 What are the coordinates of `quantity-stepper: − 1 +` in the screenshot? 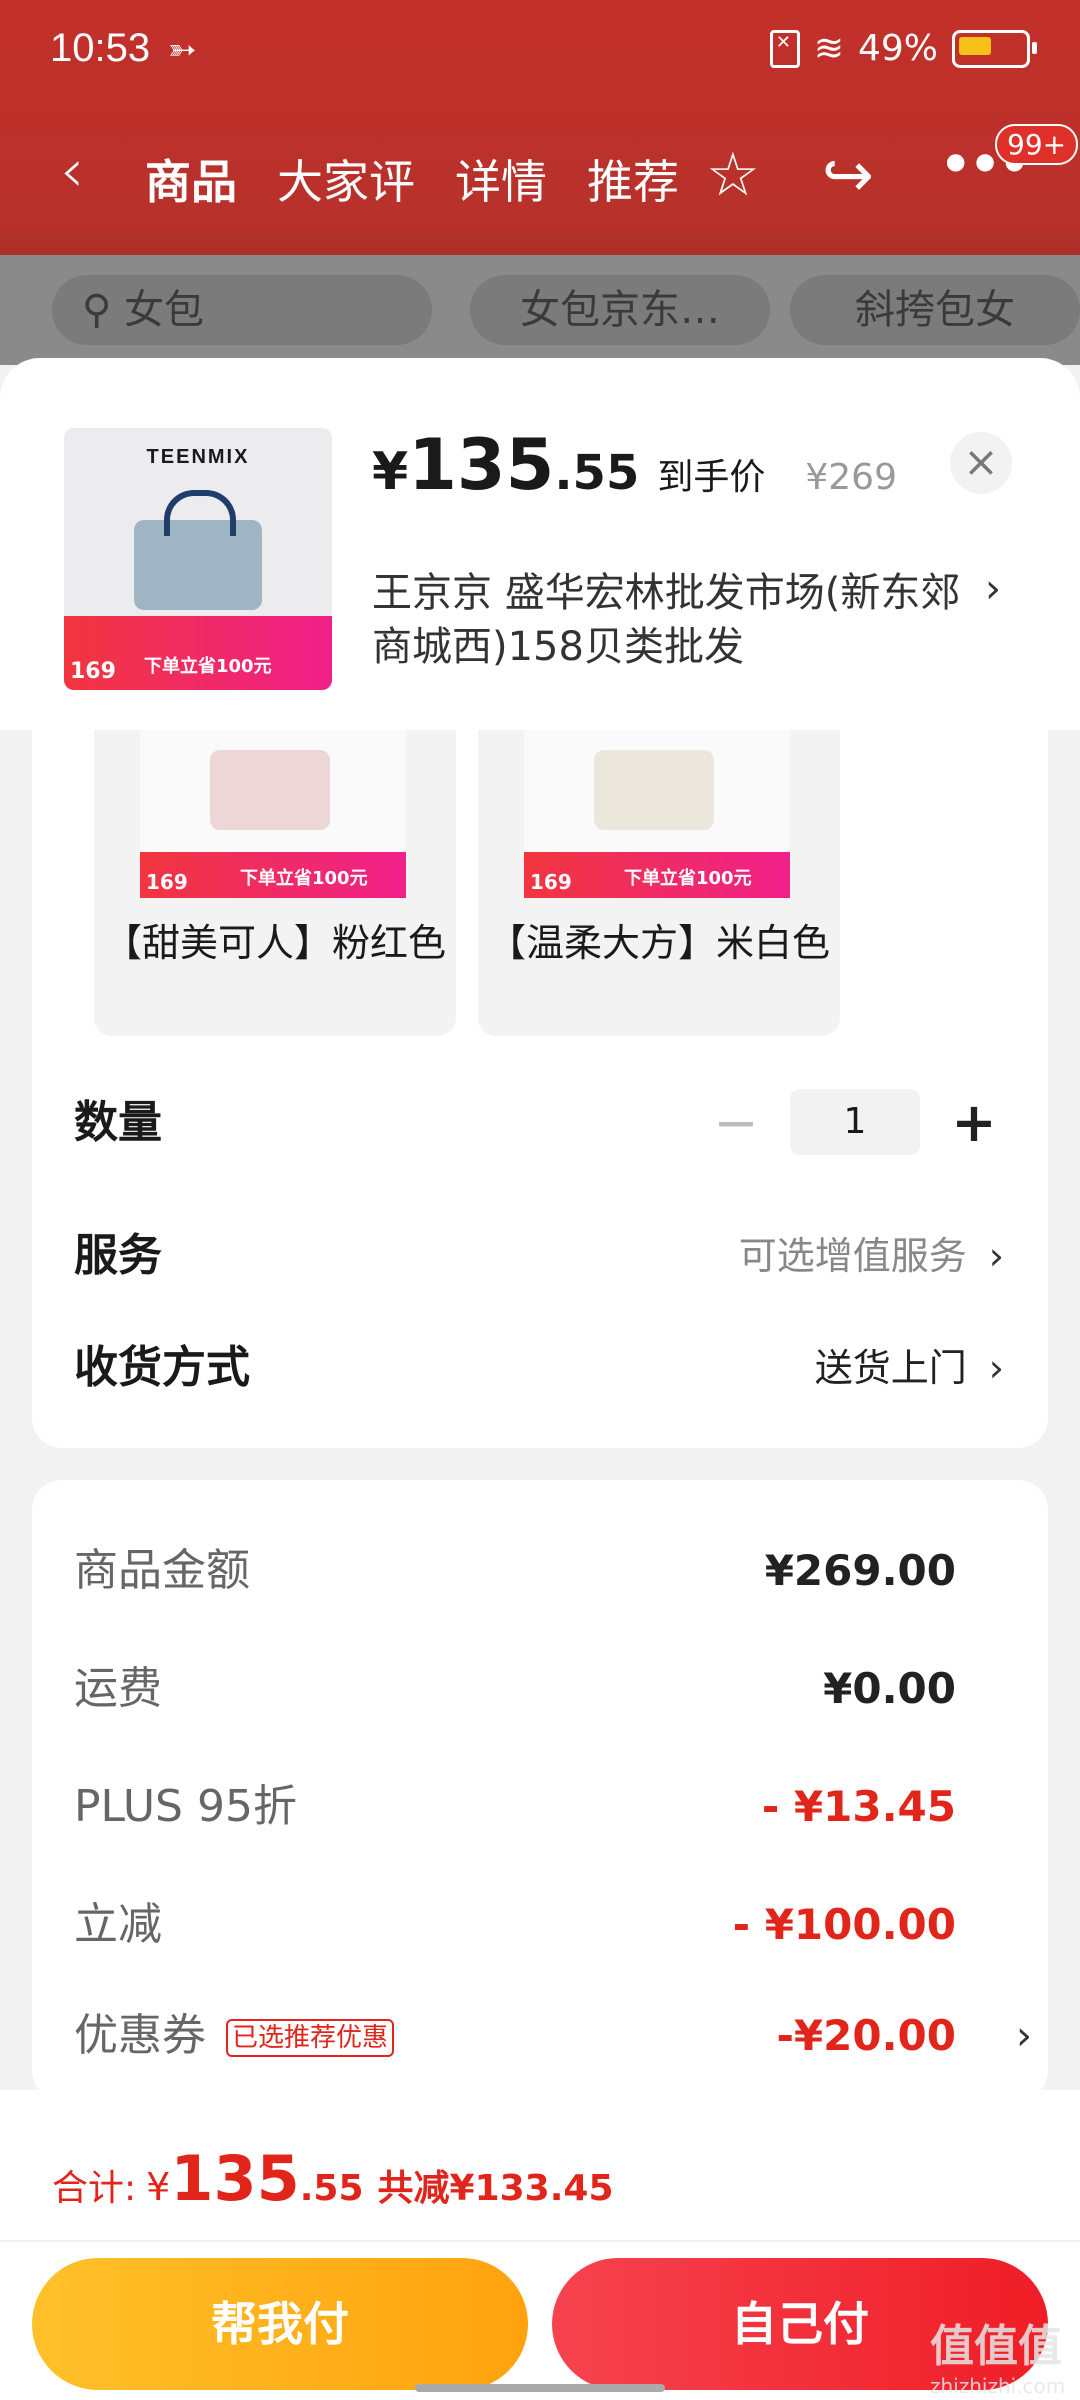 It's located at (855, 1122).